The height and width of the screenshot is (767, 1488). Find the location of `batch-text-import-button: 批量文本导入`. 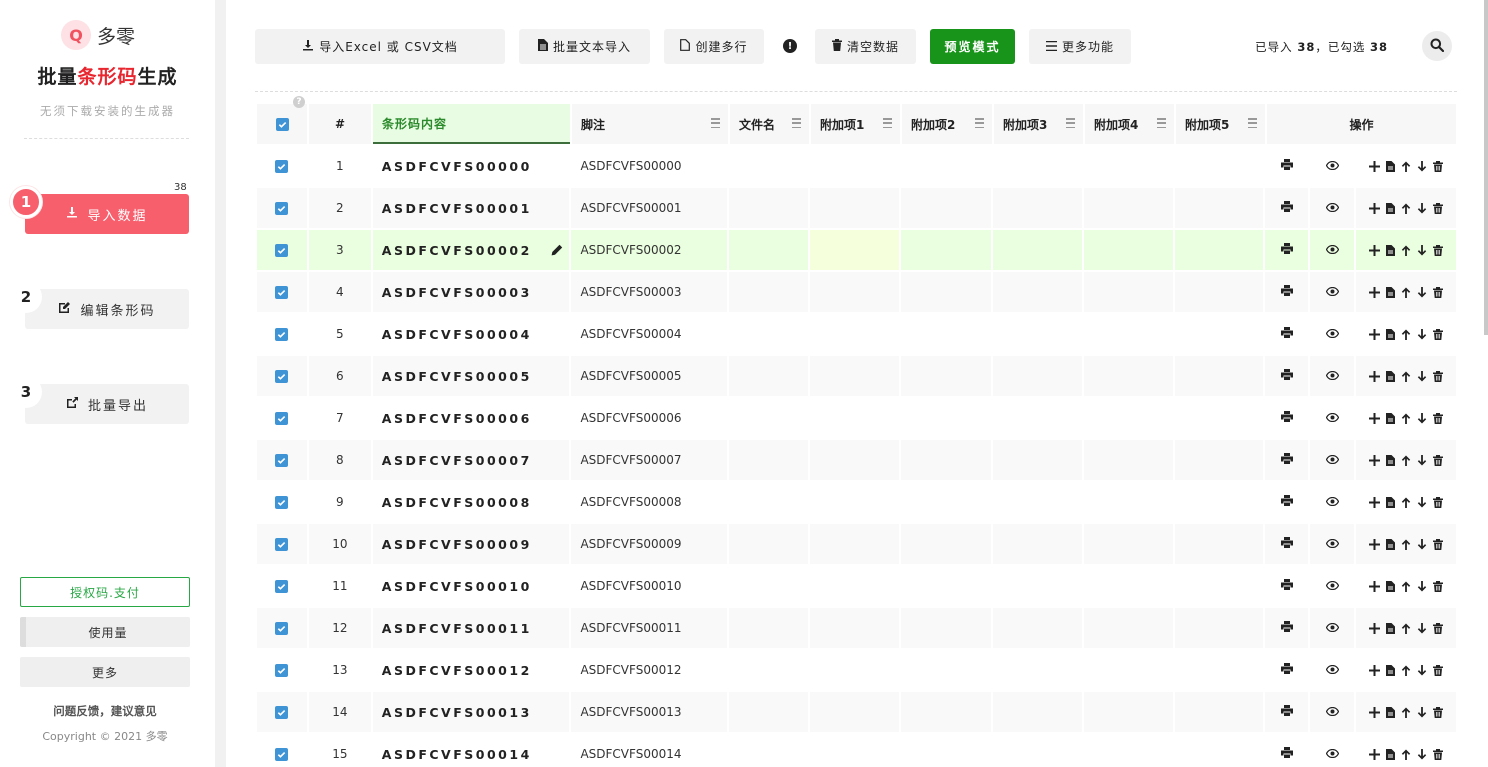

batch-text-import-button: 批量文本导入 is located at coordinates (584, 46).